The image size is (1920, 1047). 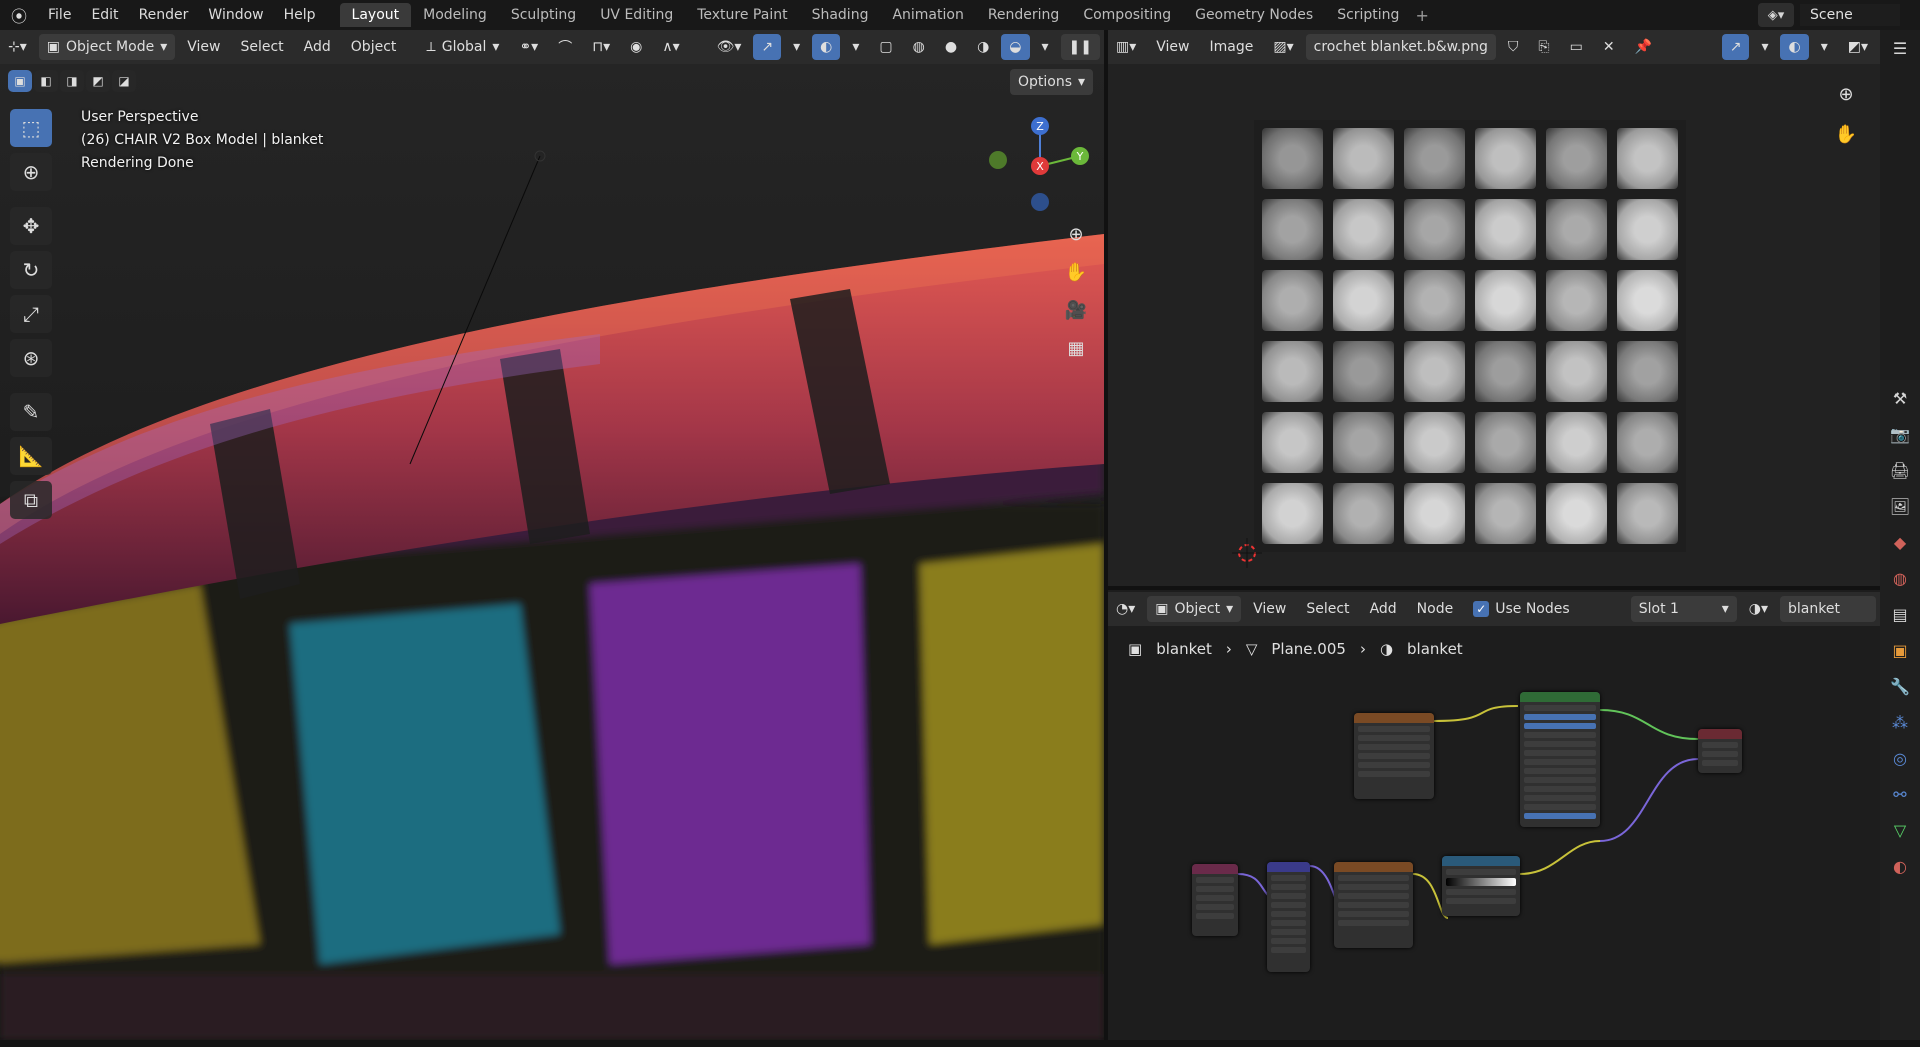 I want to click on pin-icon: 📌, so click(x=1643, y=47).